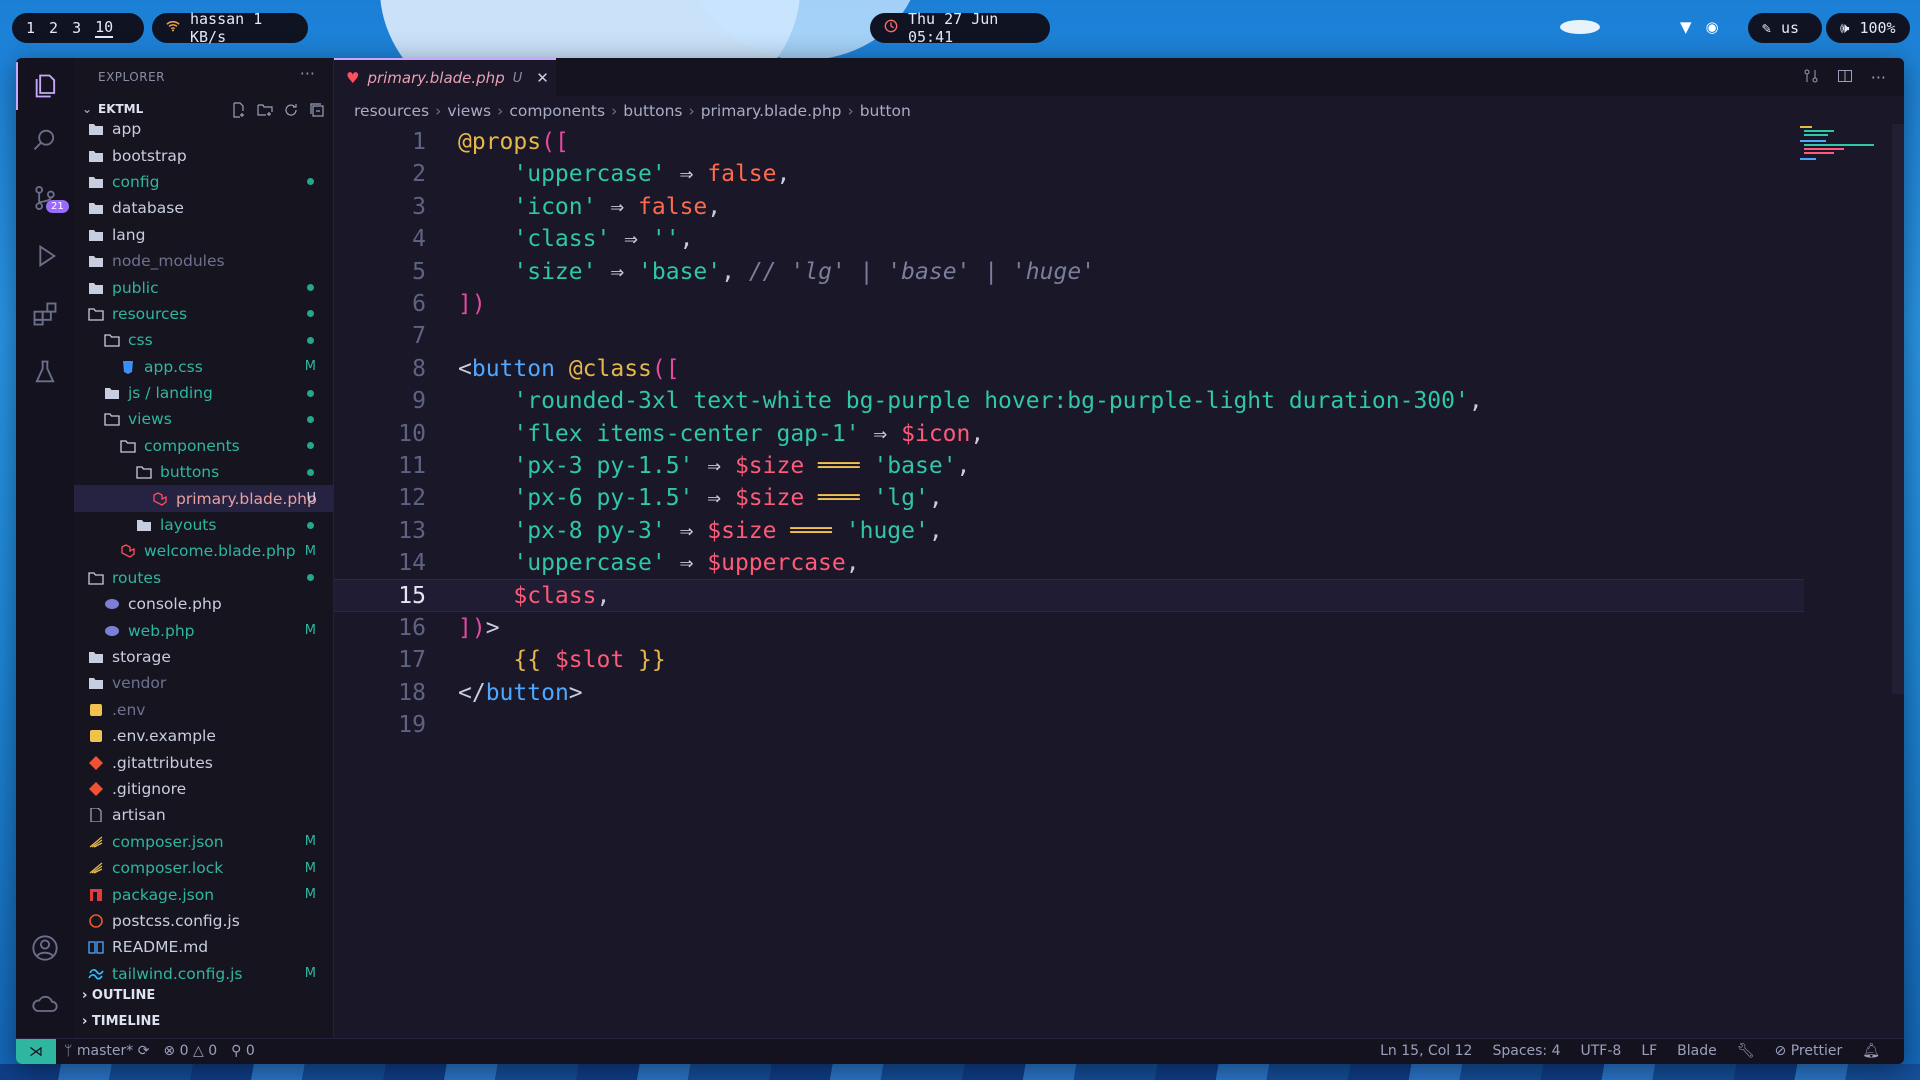  I want to click on keyboard-layout: ✎ us, so click(1785, 28).